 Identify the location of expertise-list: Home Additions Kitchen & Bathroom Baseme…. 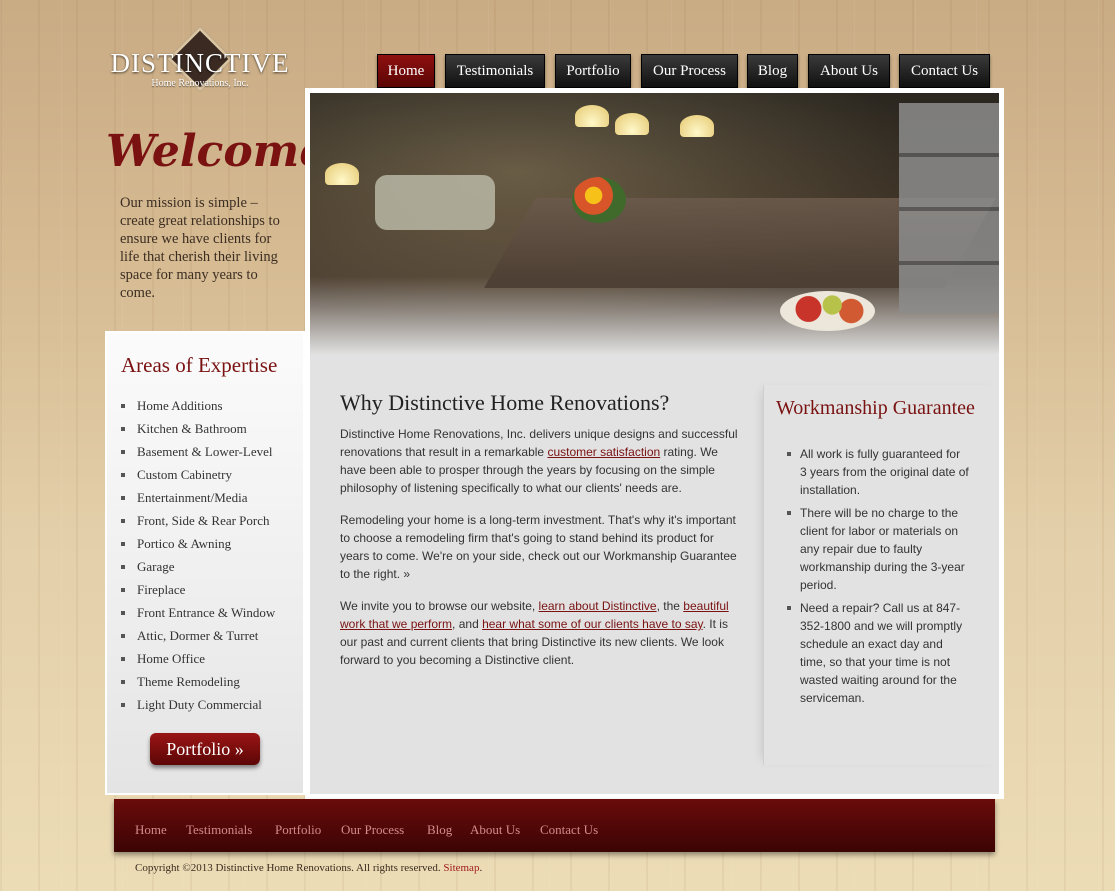
(198, 555).